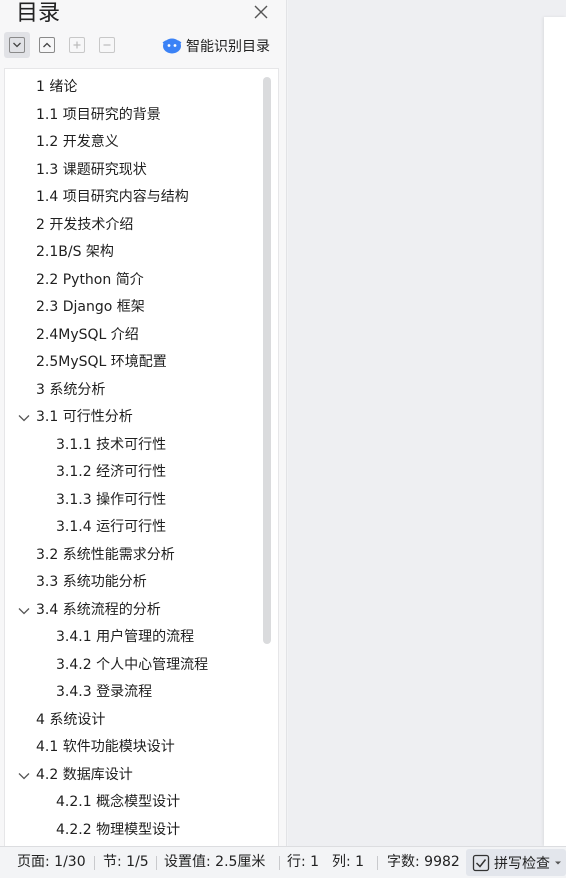 The image size is (566, 878). What do you see at coordinates (84, 417) in the screenshot?
I see `toc-item-label: 3.1 可行性分析` at bounding box center [84, 417].